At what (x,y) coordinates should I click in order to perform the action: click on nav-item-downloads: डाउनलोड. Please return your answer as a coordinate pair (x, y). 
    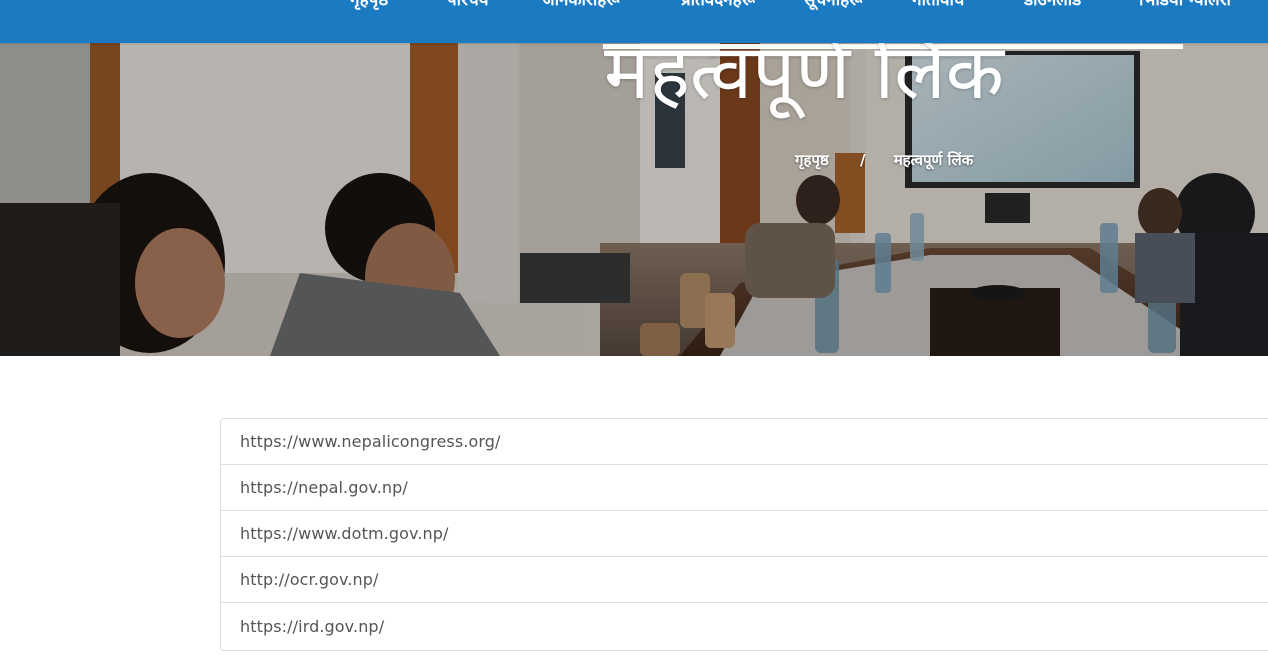
    Looking at the image, I should click on (1052, 6).